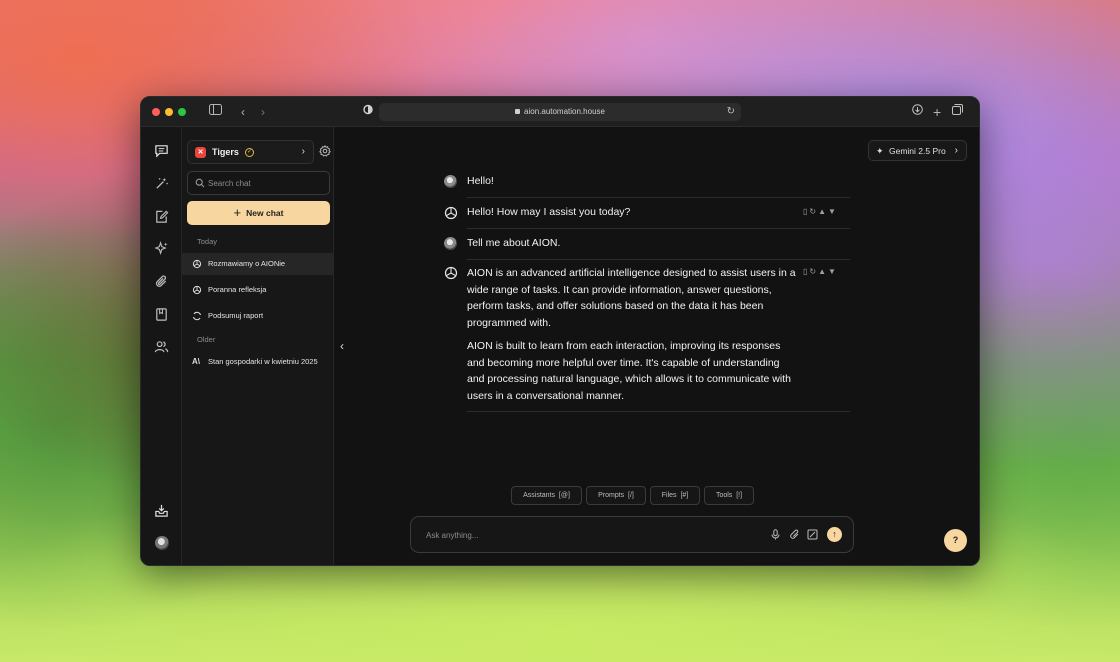 The image size is (1120, 662). I want to click on message-text: Tell me about AION., so click(514, 243).